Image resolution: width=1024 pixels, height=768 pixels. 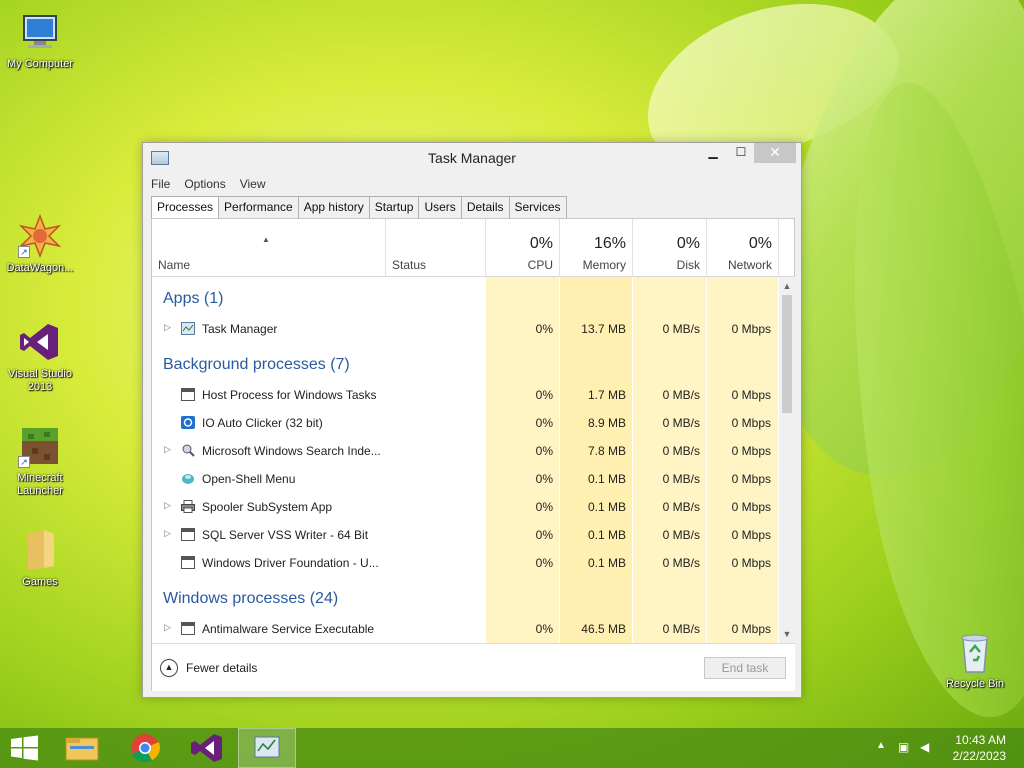 I want to click on menu-file: File, so click(x=160, y=184).